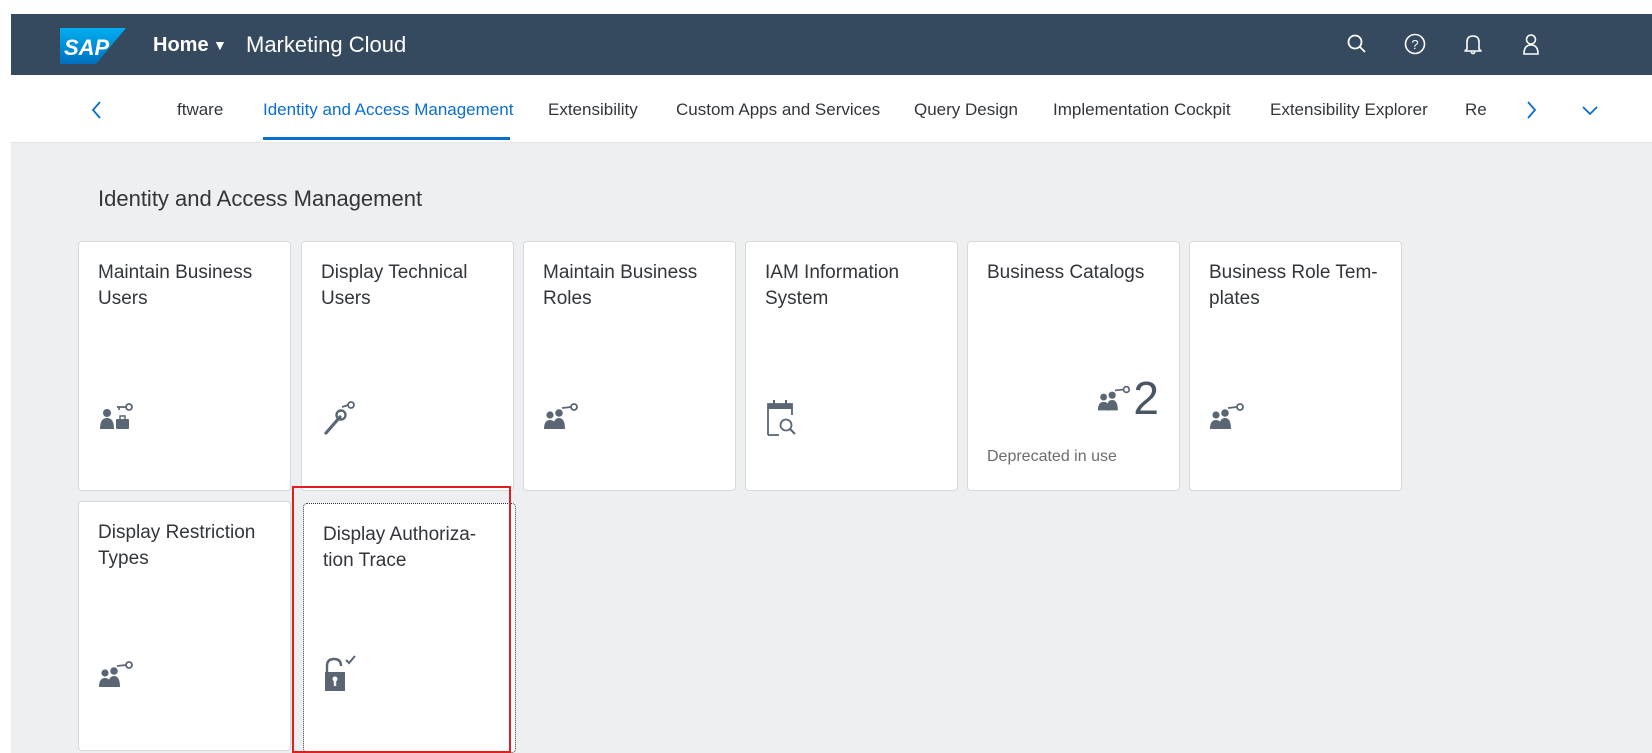 The image size is (1652, 753). What do you see at coordinates (181, 45) in the screenshot?
I see `home-menu-label: Home` at bounding box center [181, 45].